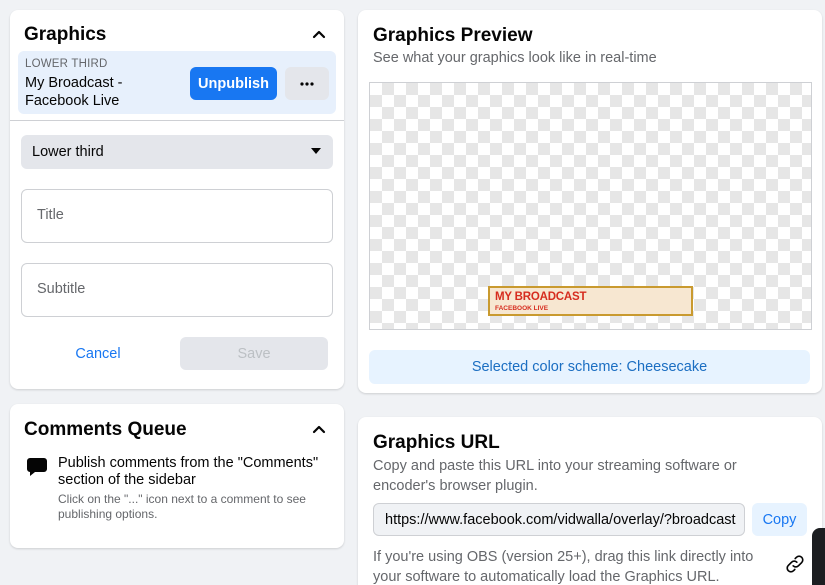 The height and width of the screenshot is (585, 825). I want to click on graphic-type-select: Lower third, so click(177, 152).